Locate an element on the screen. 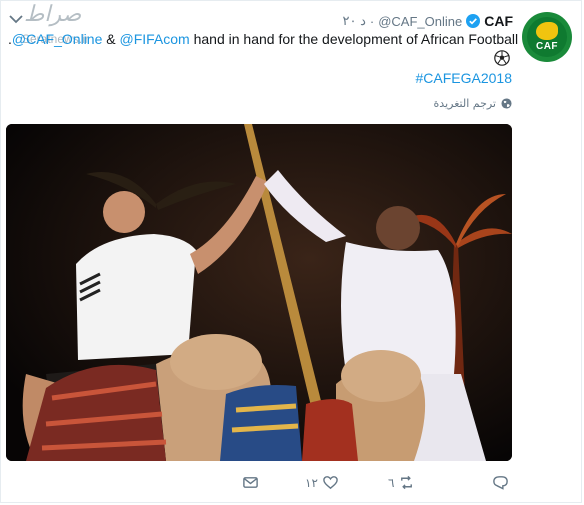  avatar: CAF is located at coordinates (547, 37).